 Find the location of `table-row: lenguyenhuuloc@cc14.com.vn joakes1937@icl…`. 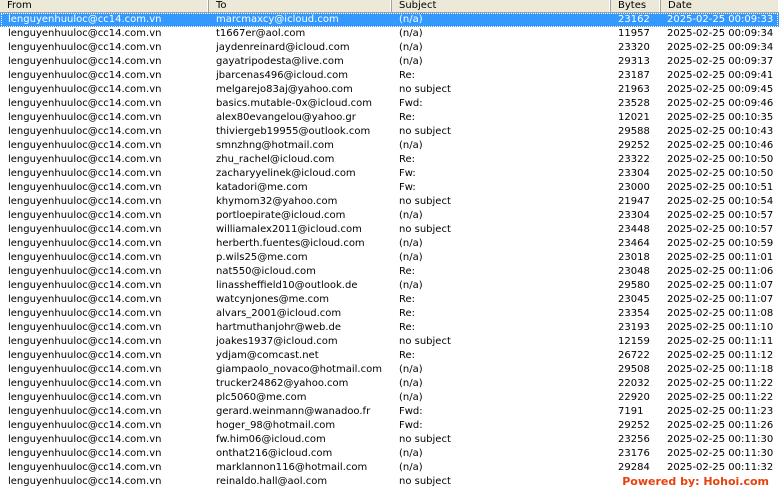

table-row: lenguyenhuuloc@cc14.com.vn joakes1937@icl… is located at coordinates (389, 342).